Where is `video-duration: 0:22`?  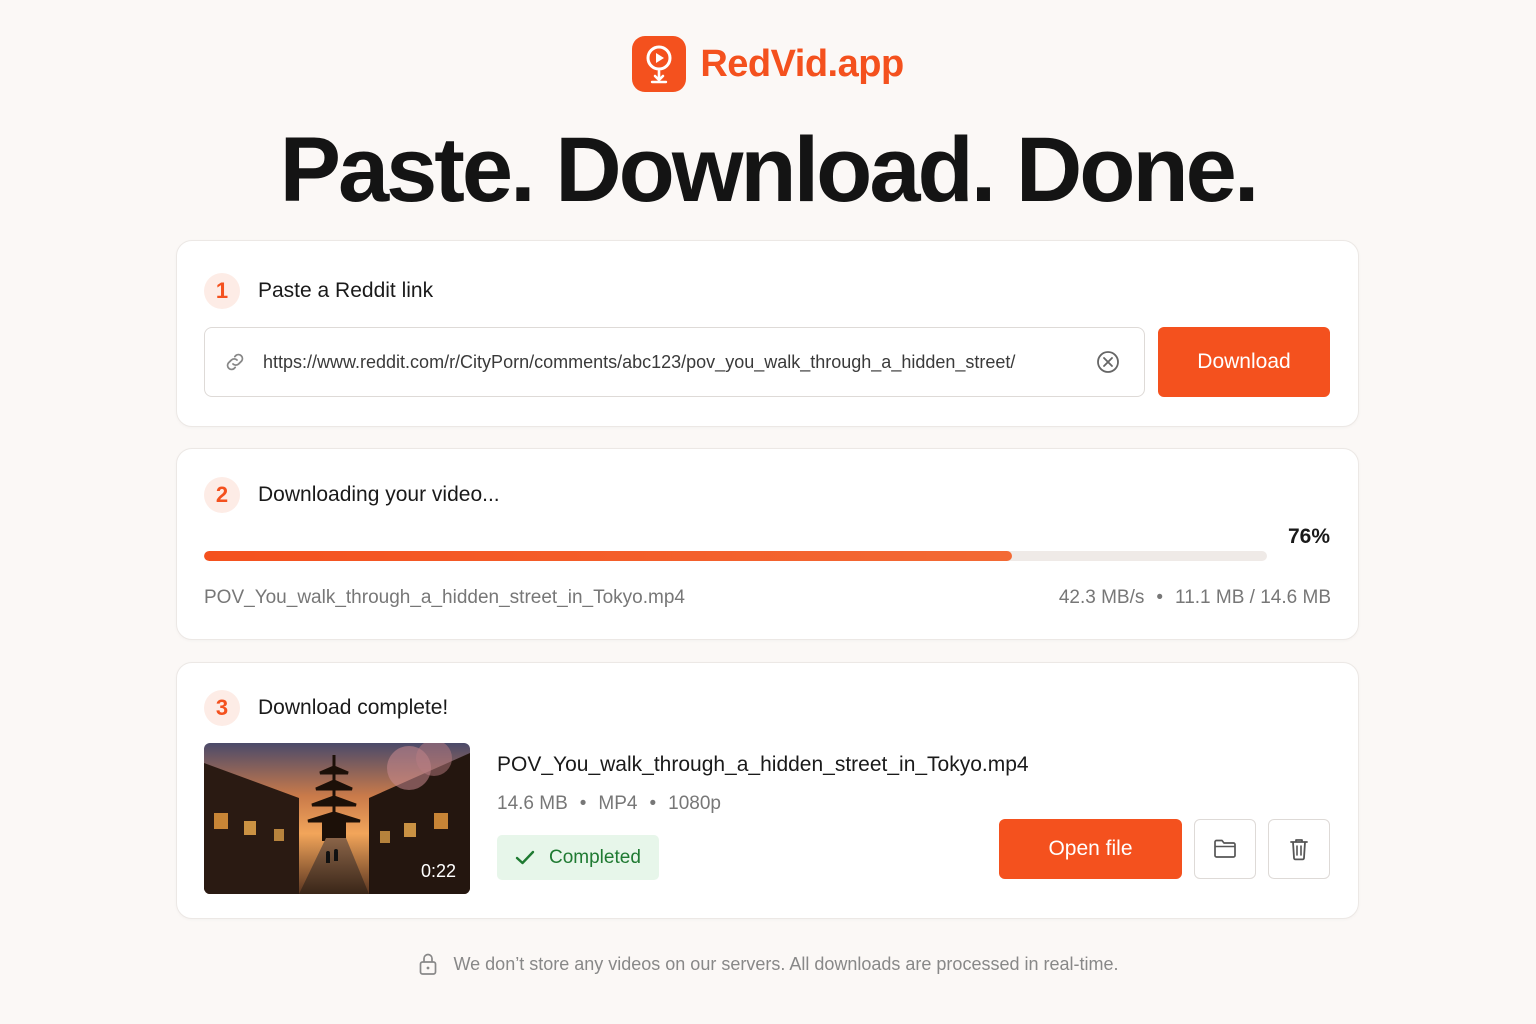
video-duration: 0:22 is located at coordinates (438, 871).